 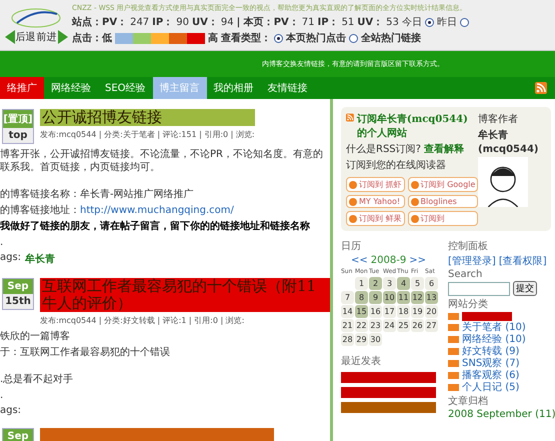 I want to click on logo-drawing, so click(x=36, y=17).